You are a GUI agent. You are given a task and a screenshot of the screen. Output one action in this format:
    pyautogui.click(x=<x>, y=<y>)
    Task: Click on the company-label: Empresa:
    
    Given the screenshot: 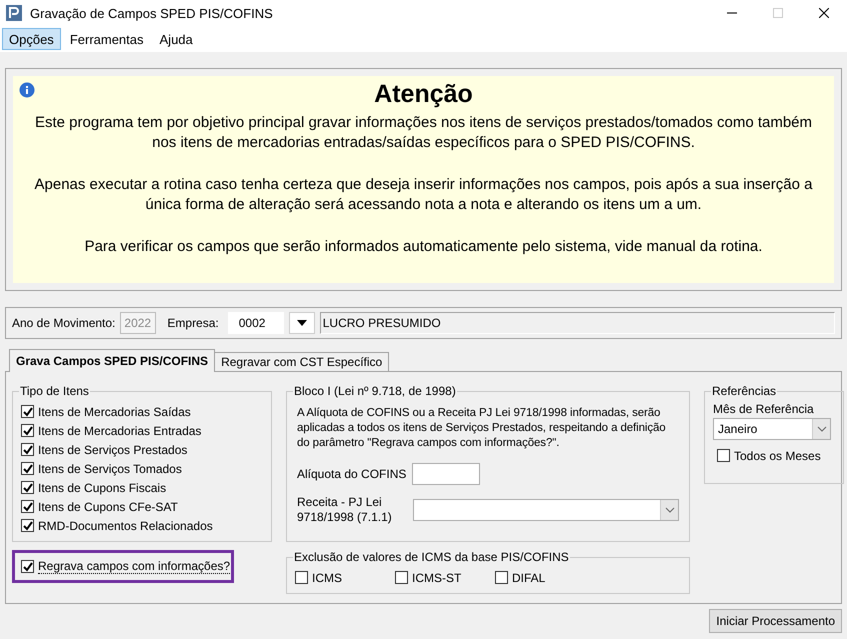 What is the action you would take?
    pyautogui.click(x=193, y=323)
    